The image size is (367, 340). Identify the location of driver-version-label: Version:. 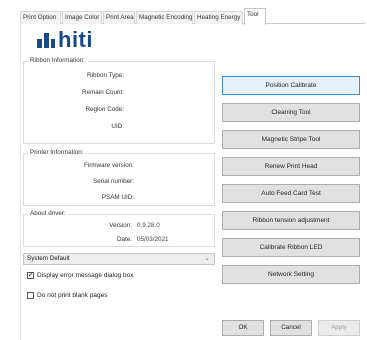
(120, 225).